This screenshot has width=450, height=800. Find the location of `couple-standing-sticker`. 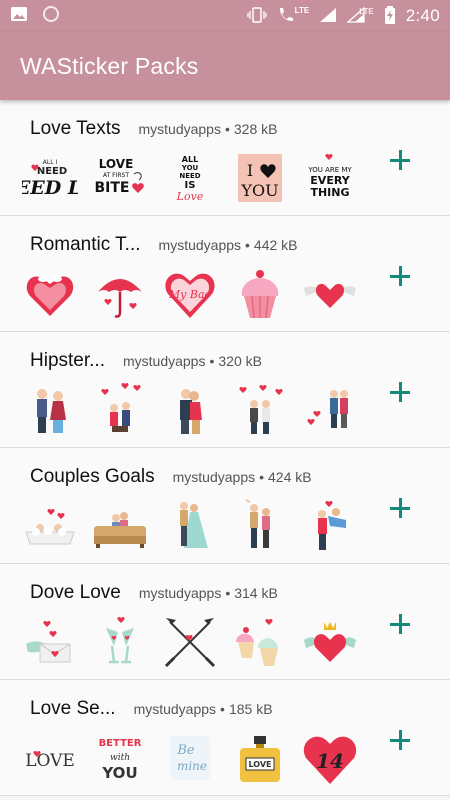

couple-standing-sticker is located at coordinates (260, 526).